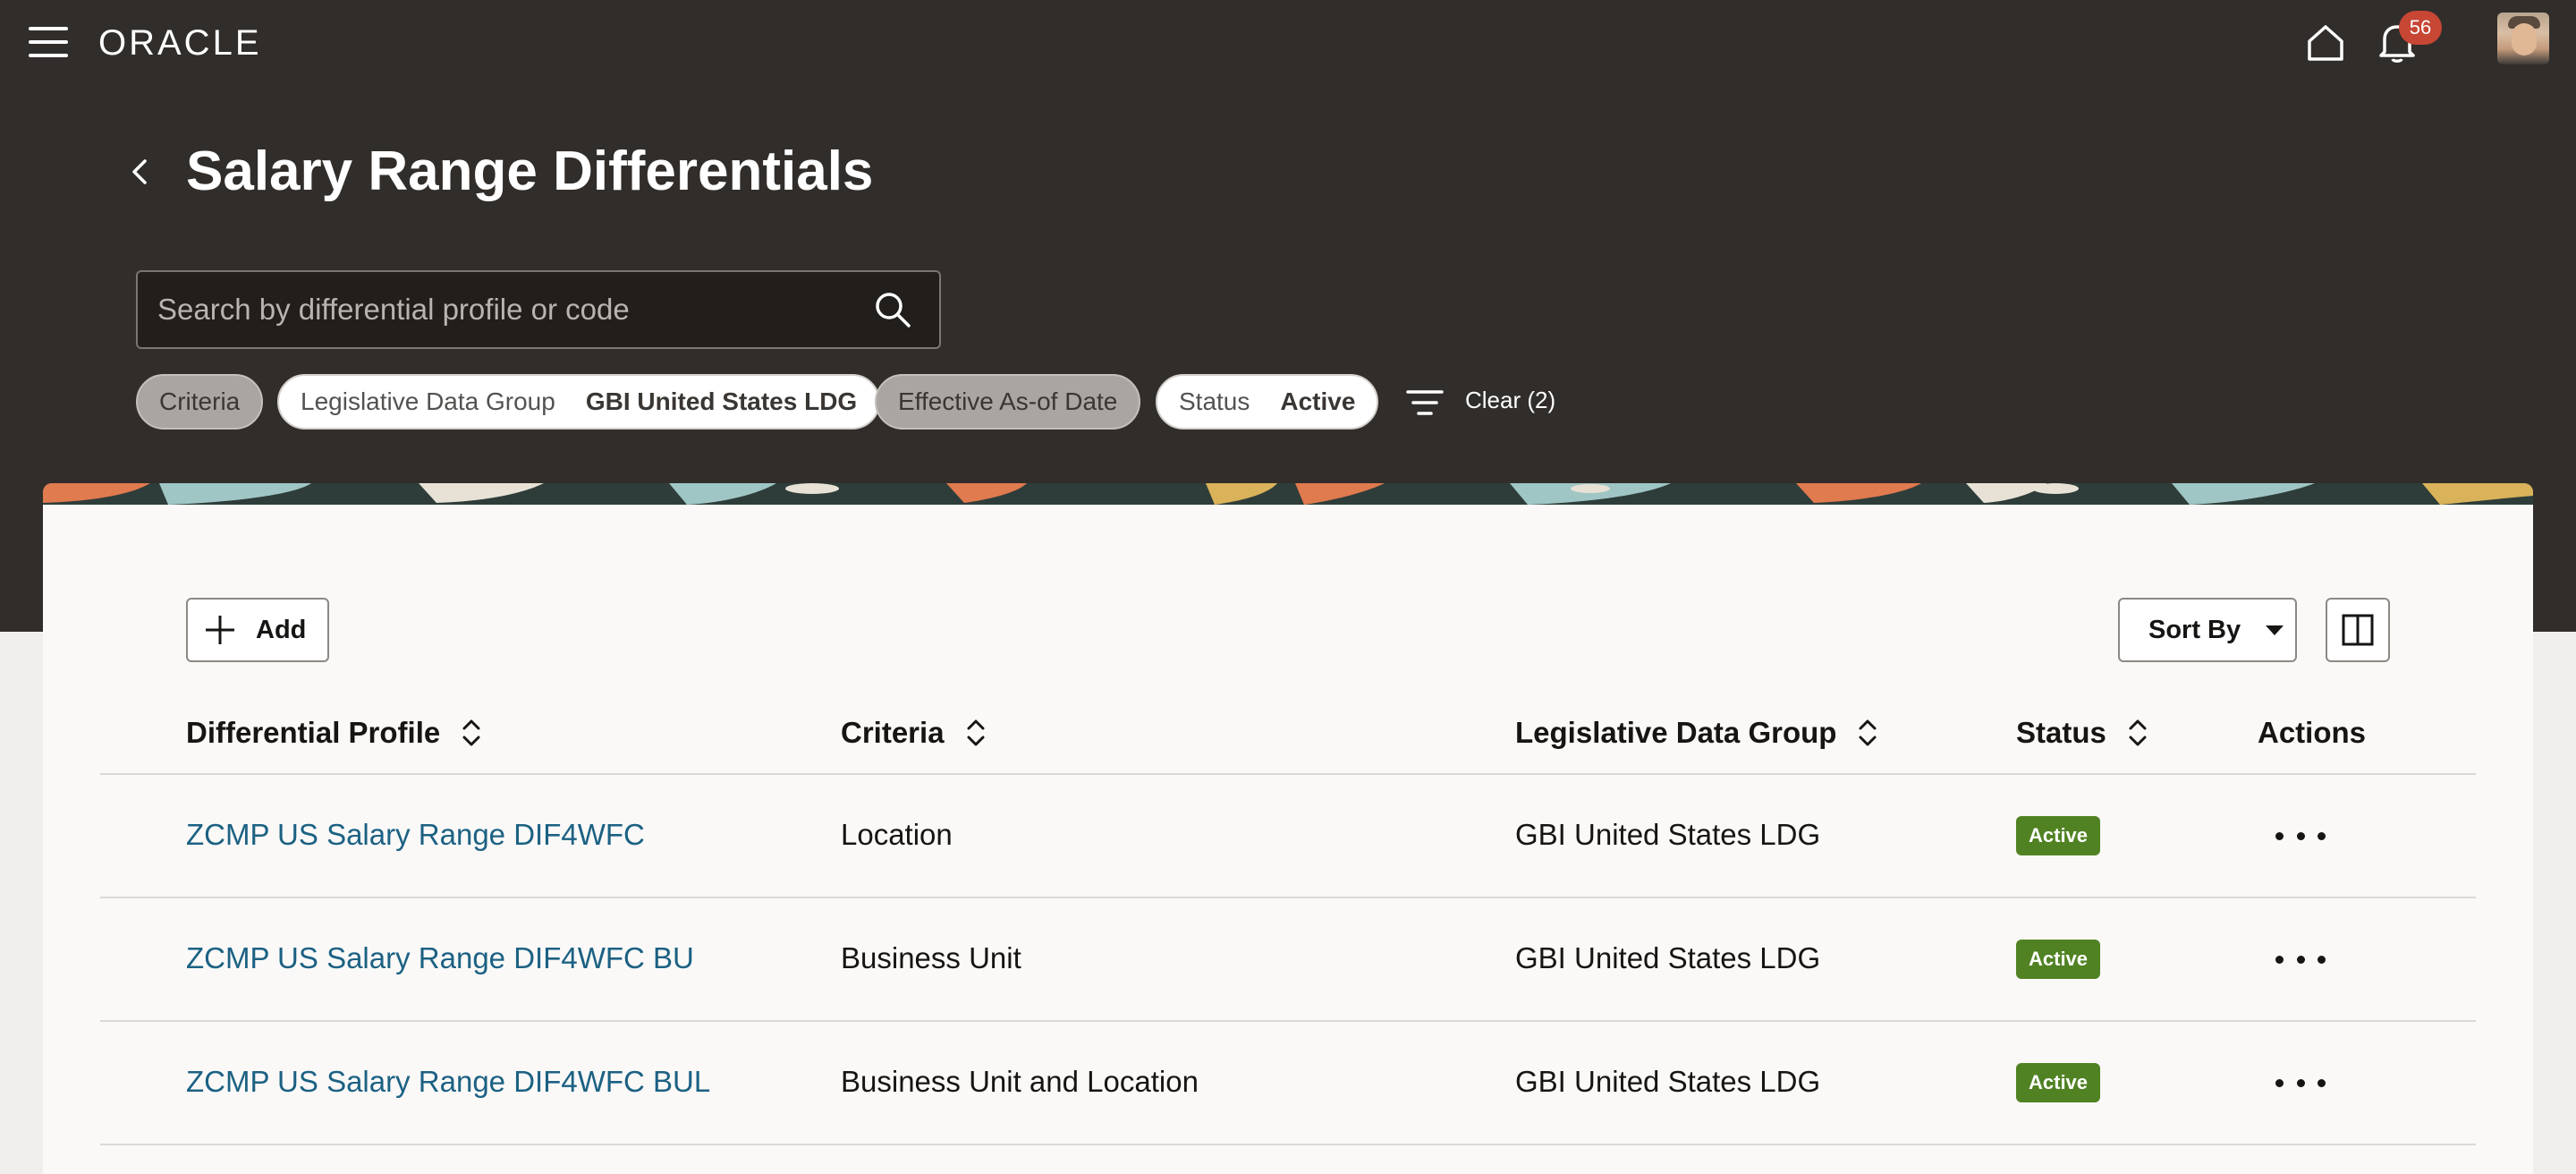  What do you see at coordinates (721, 401) in the screenshot?
I see `filter-chip-value: GBI United States LDG` at bounding box center [721, 401].